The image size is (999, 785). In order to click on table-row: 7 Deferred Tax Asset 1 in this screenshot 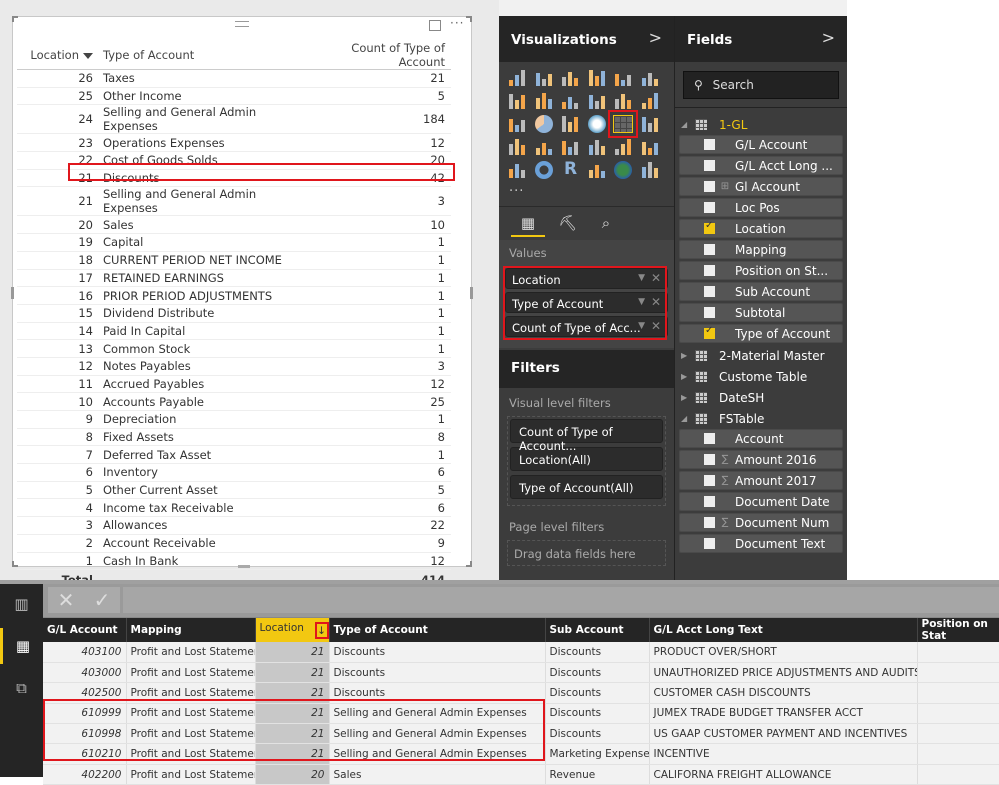, I will do `click(234, 455)`.